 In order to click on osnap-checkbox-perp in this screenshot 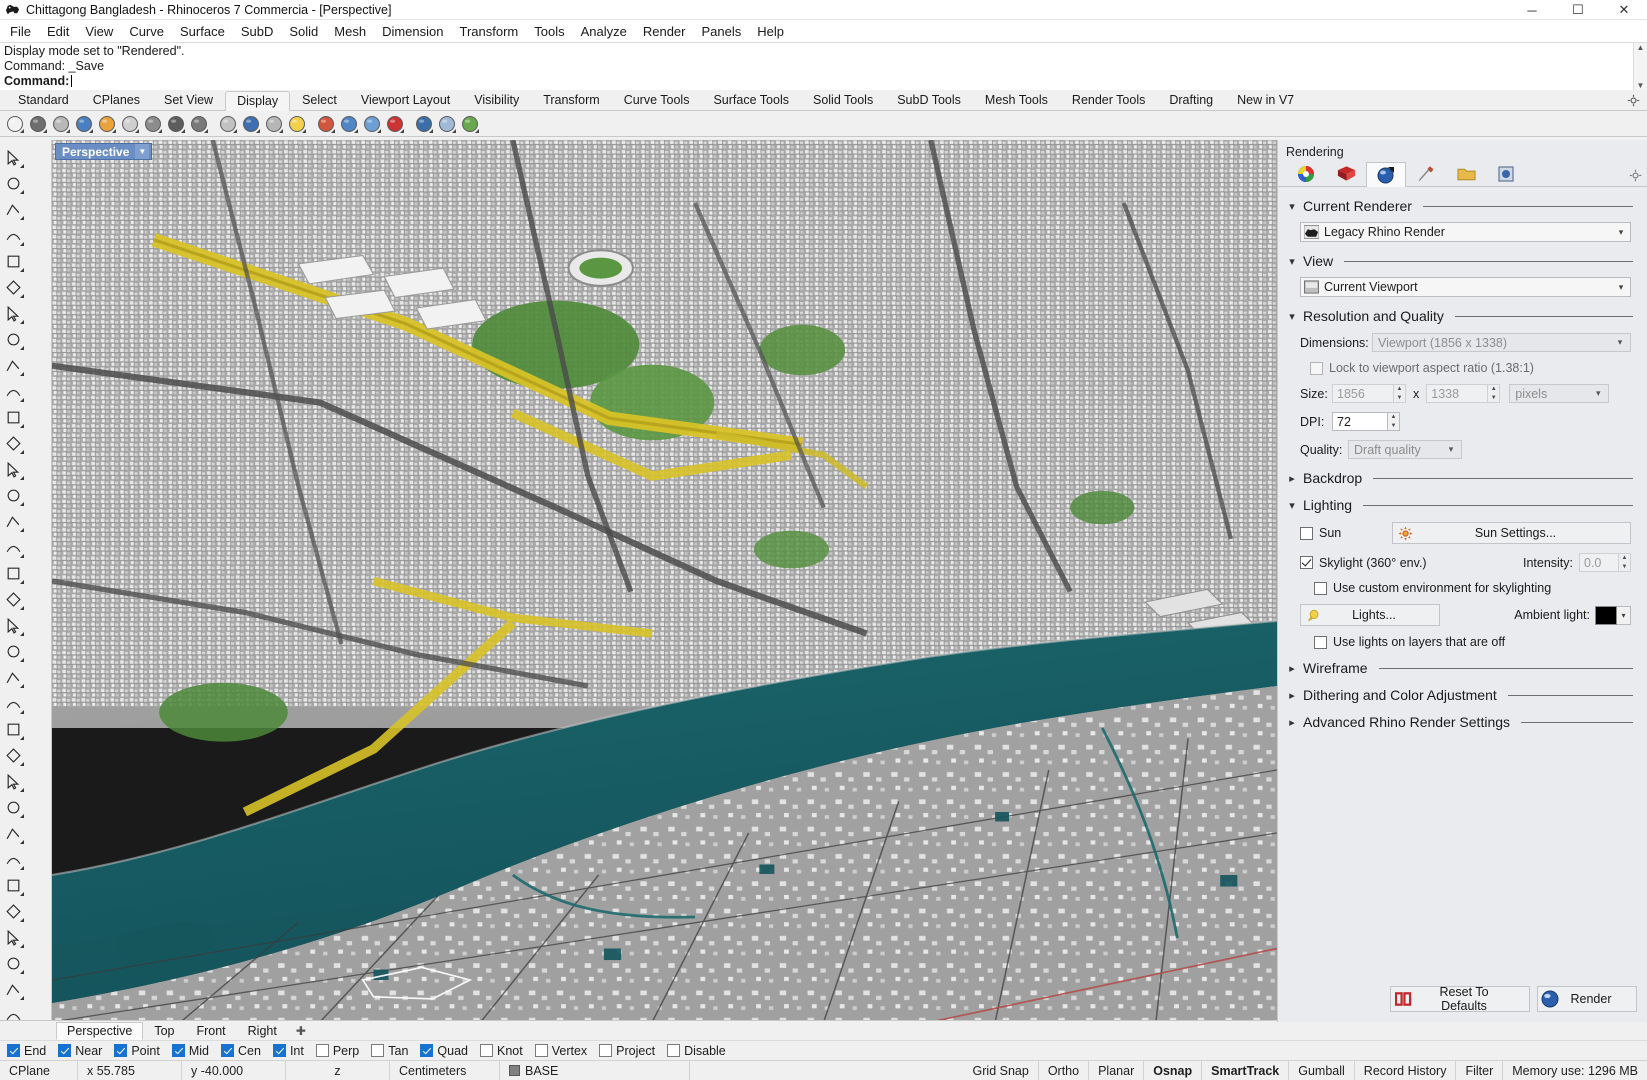, I will do `click(322, 1050)`.